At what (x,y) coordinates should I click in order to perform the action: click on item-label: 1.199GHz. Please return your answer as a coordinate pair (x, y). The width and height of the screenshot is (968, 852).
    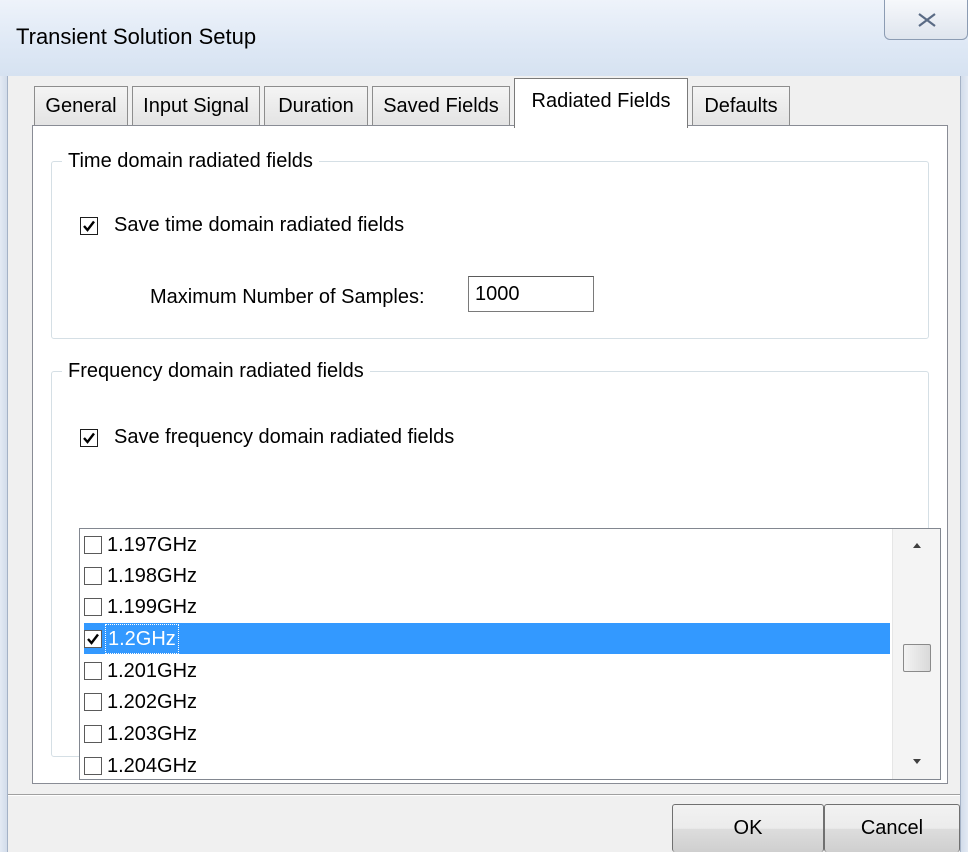
    Looking at the image, I should click on (152, 606).